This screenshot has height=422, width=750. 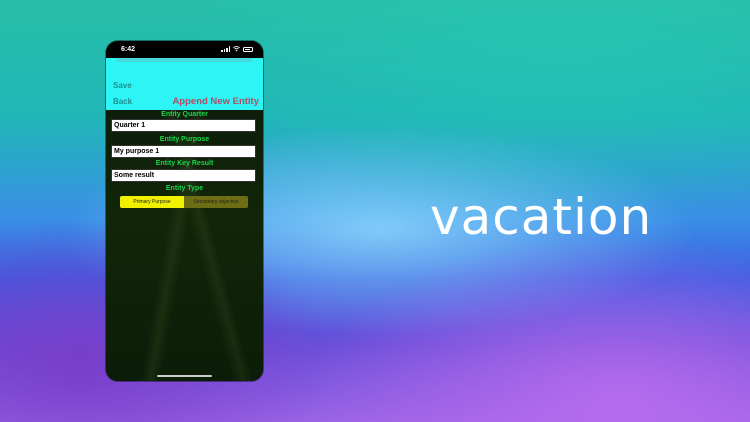 What do you see at coordinates (184, 49) in the screenshot?
I see `status-bar: 6:42` at bounding box center [184, 49].